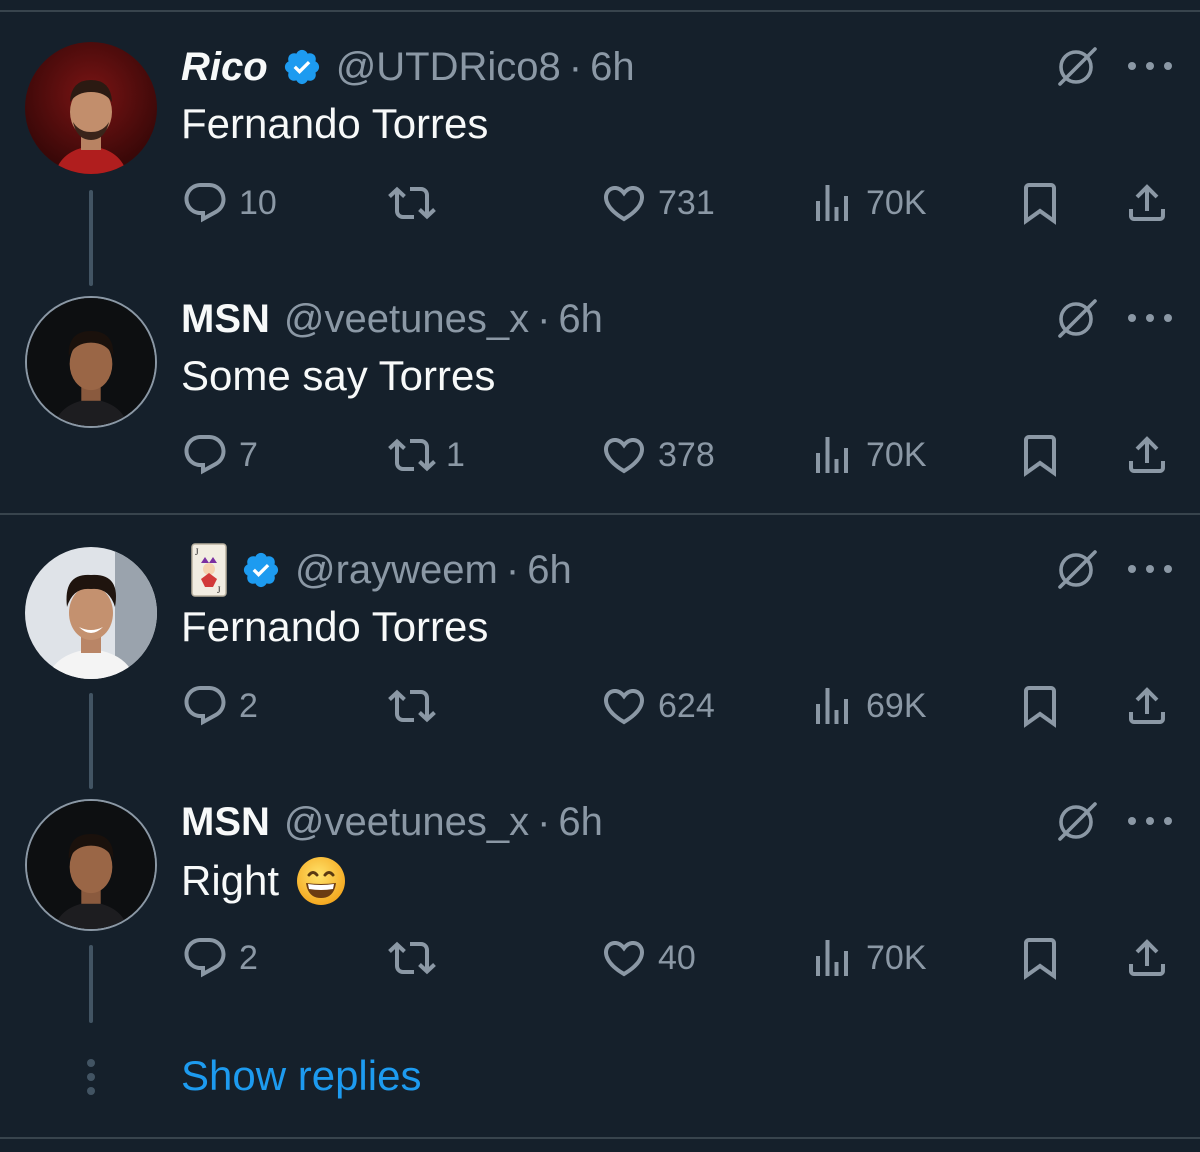 This screenshot has height=1152, width=1200. What do you see at coordinates (648, 958) in the screenshot?
I see `like-button: 40` at bounding box center [648, 958].